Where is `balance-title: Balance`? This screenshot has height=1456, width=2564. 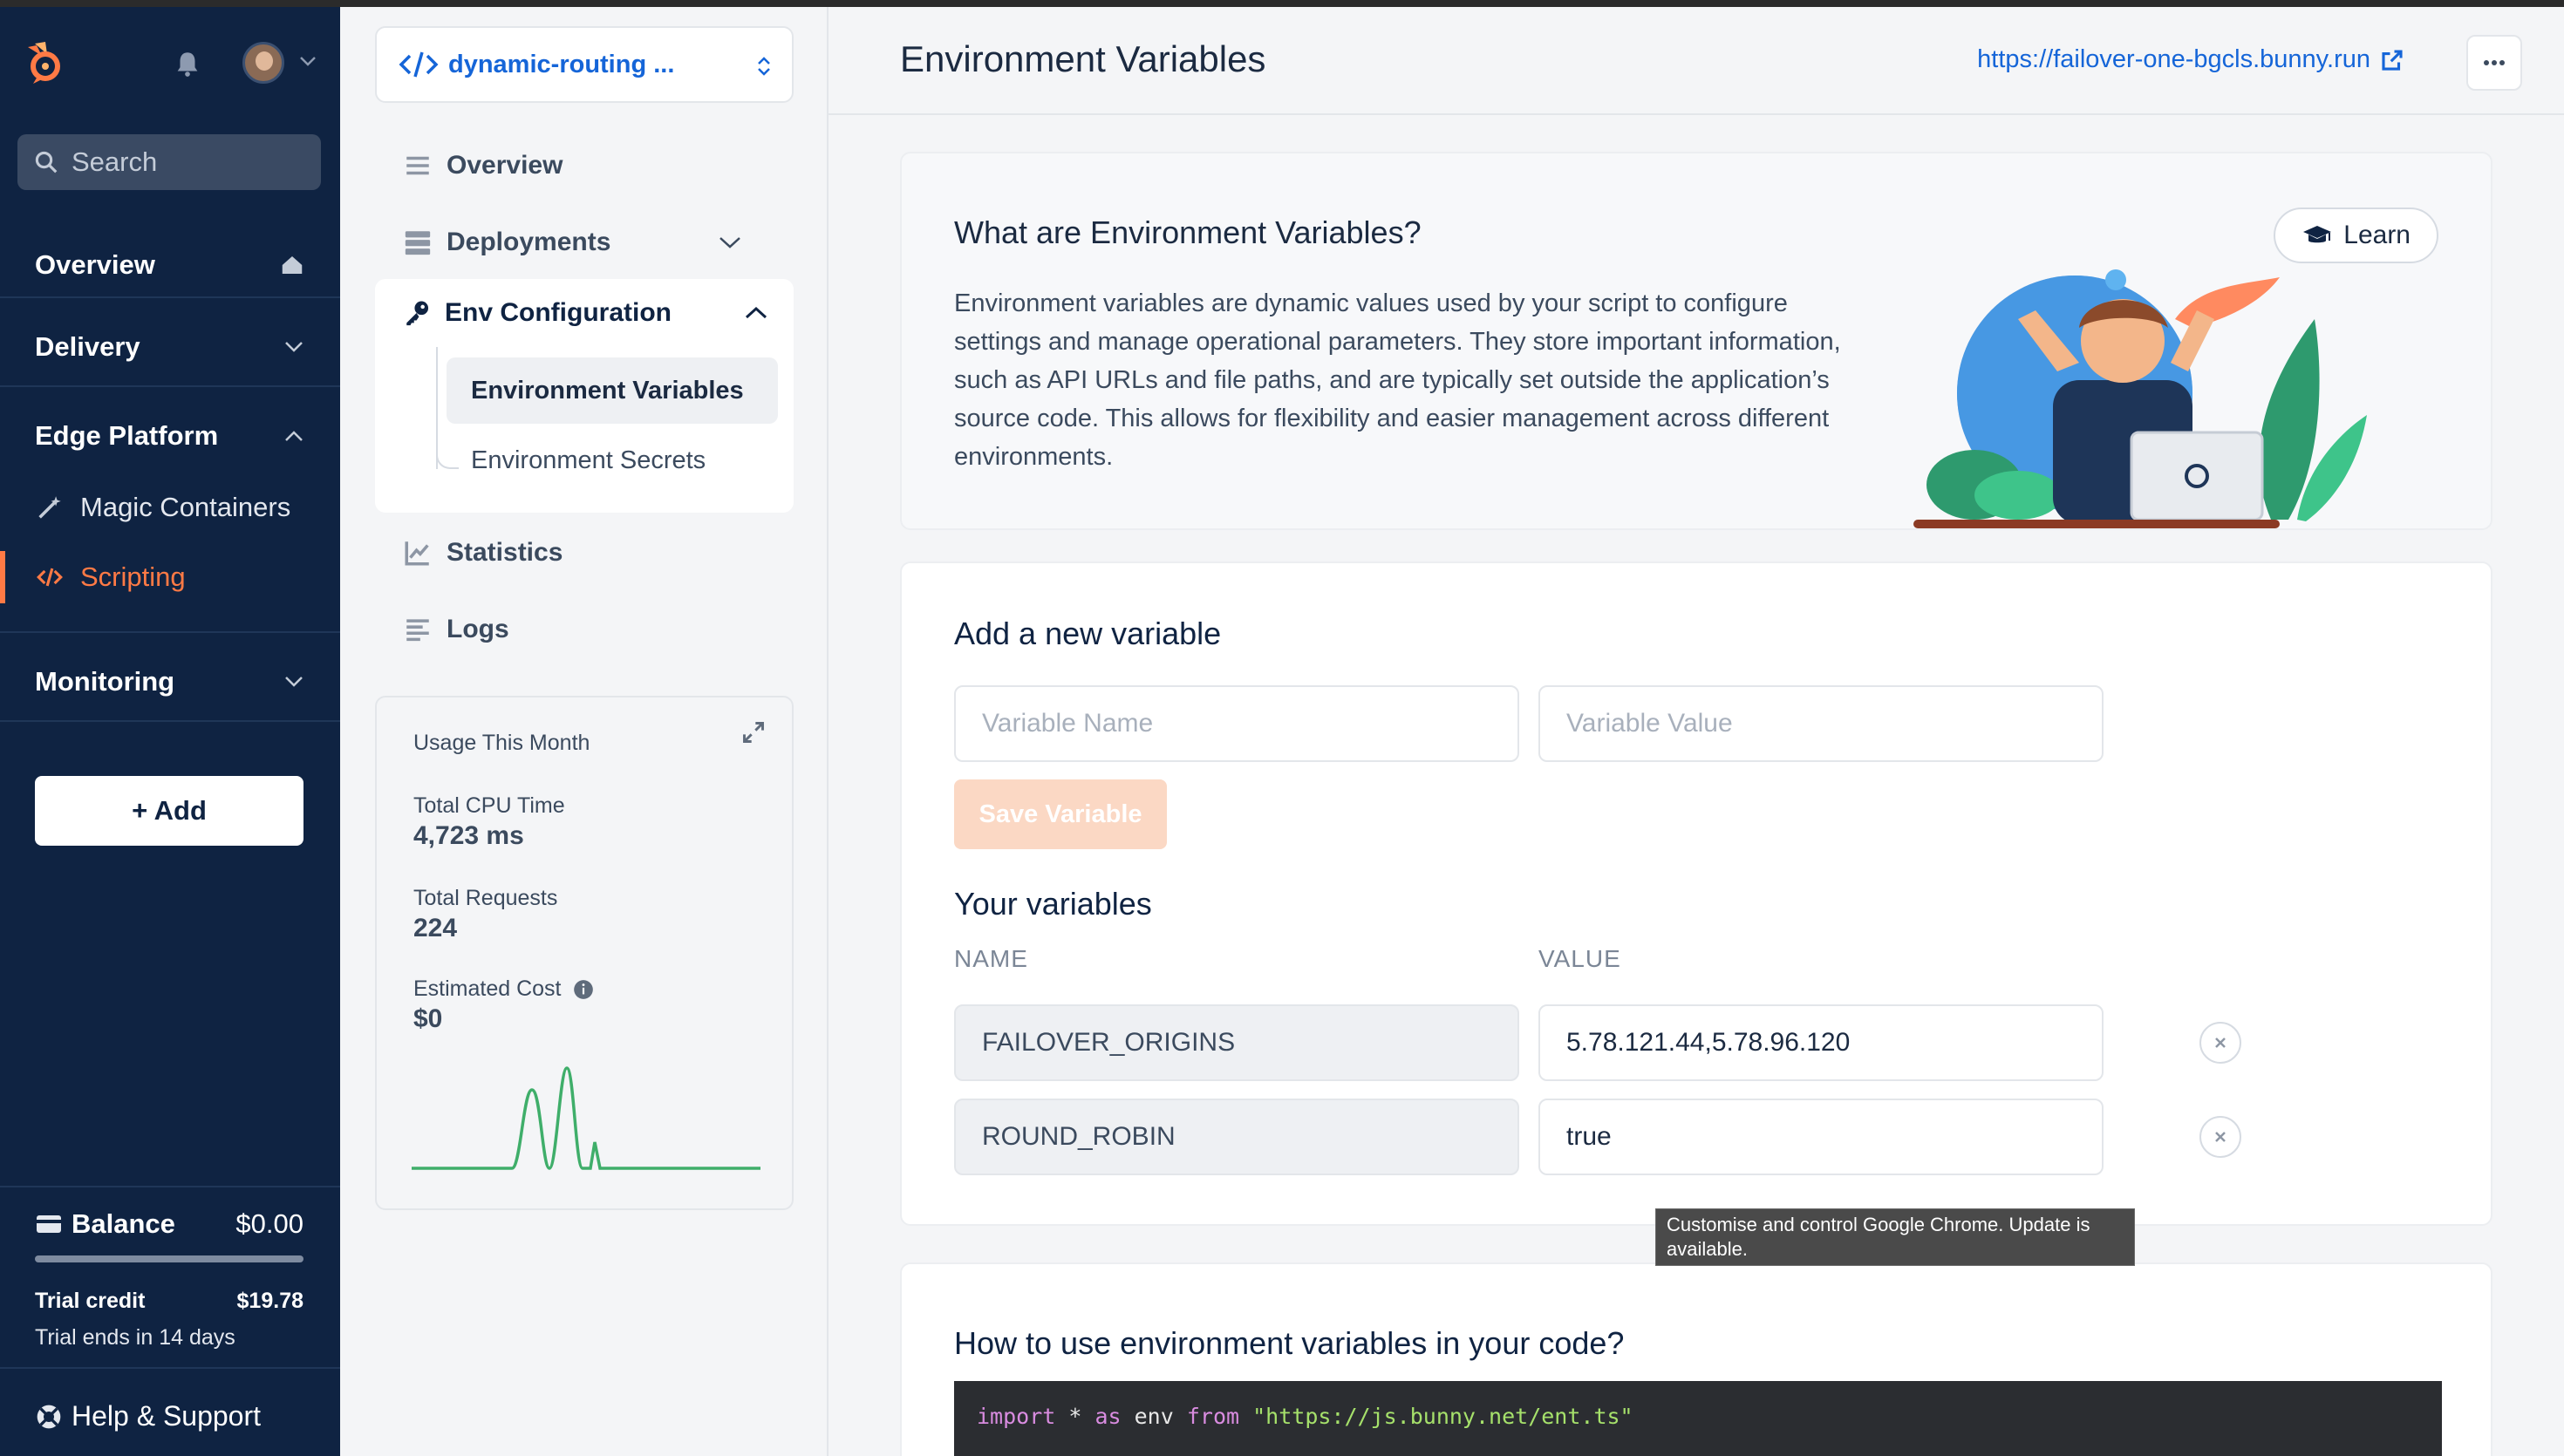 balance-title: Balance is located at coordinates (105, 1224).